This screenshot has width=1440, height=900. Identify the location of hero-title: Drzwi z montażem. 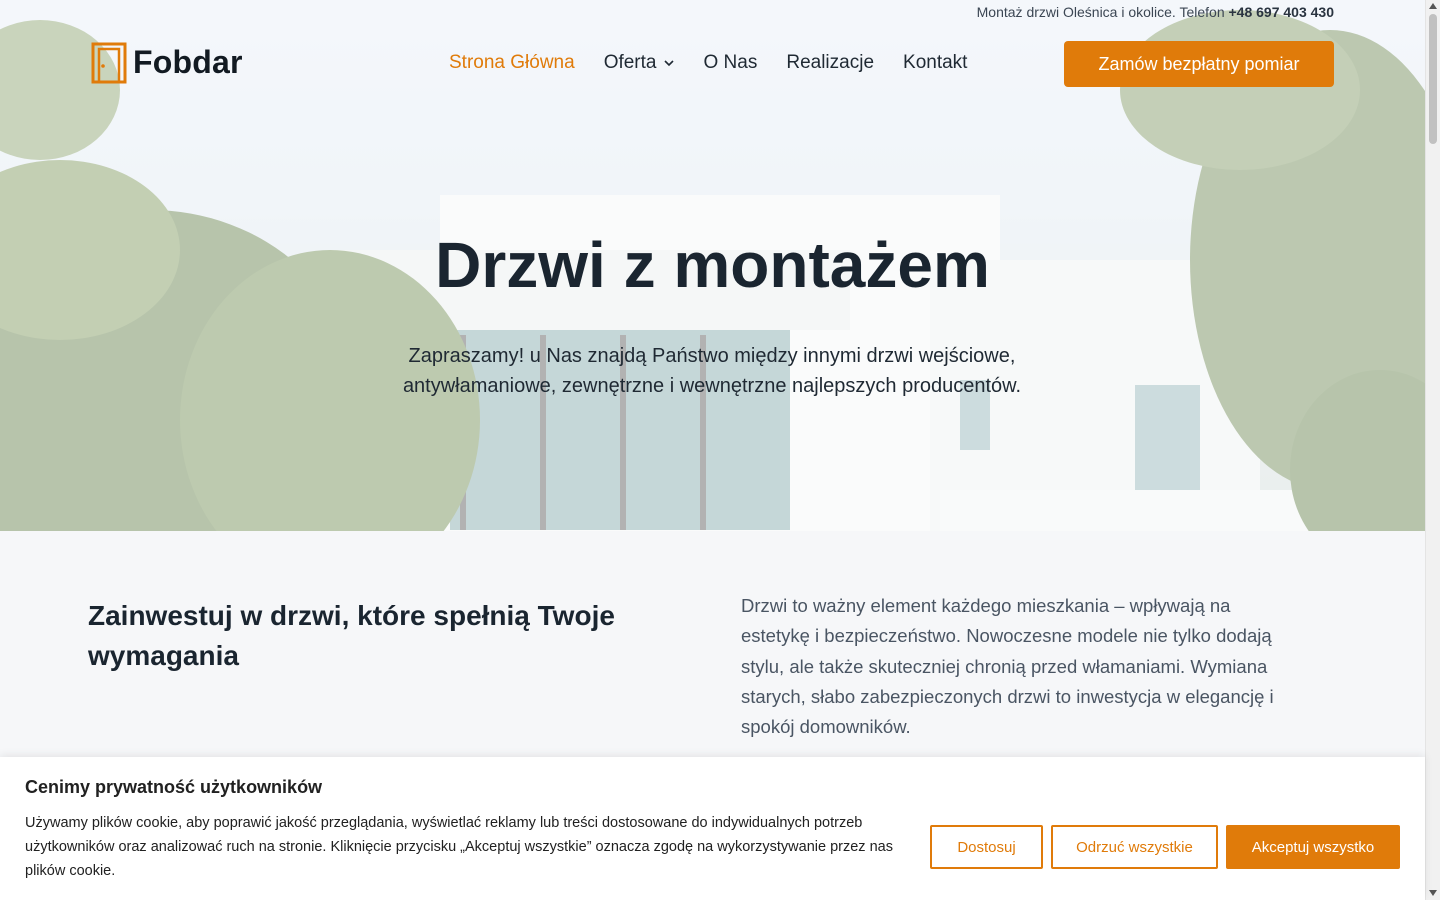
(712, 265).